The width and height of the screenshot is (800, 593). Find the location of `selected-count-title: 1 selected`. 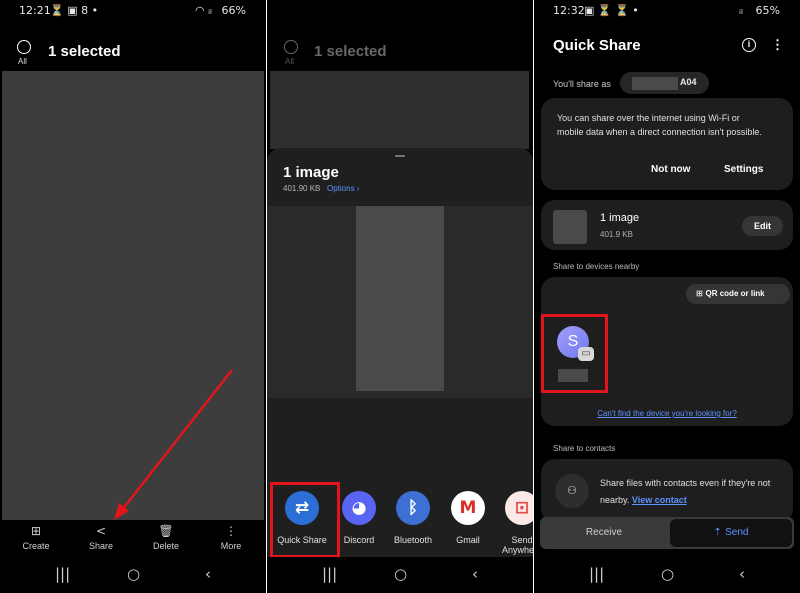

selected-count-title: 1 selected is located at coordinates (350, 51).